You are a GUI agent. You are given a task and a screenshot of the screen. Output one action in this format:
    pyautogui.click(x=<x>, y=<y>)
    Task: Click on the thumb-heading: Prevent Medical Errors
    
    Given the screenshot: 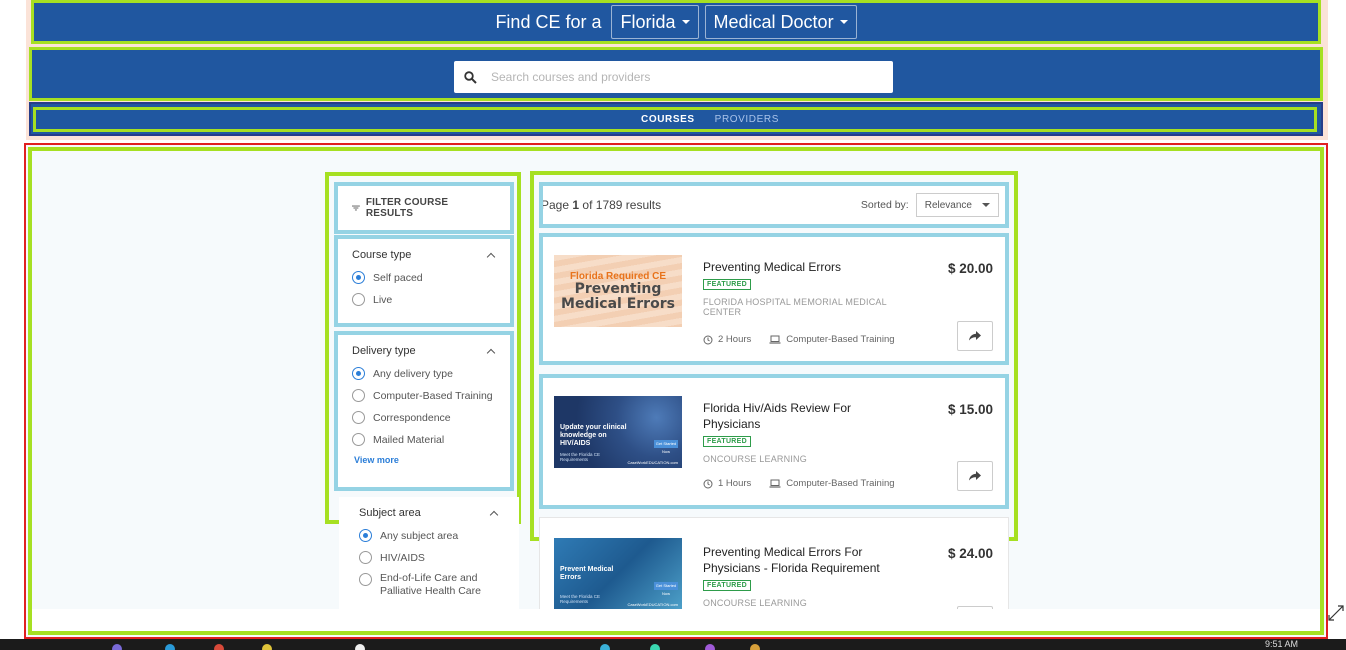 What is the action you would take?
    pyautogui.click(x=587, y=573)
    